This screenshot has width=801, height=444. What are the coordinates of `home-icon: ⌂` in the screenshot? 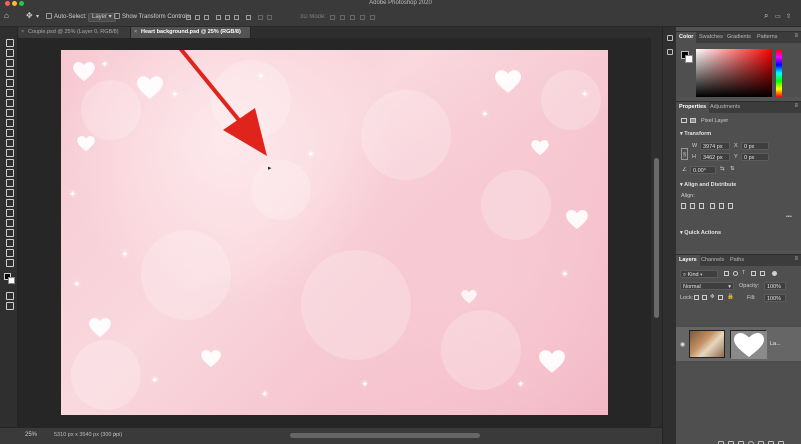 It's located at (6, 16).